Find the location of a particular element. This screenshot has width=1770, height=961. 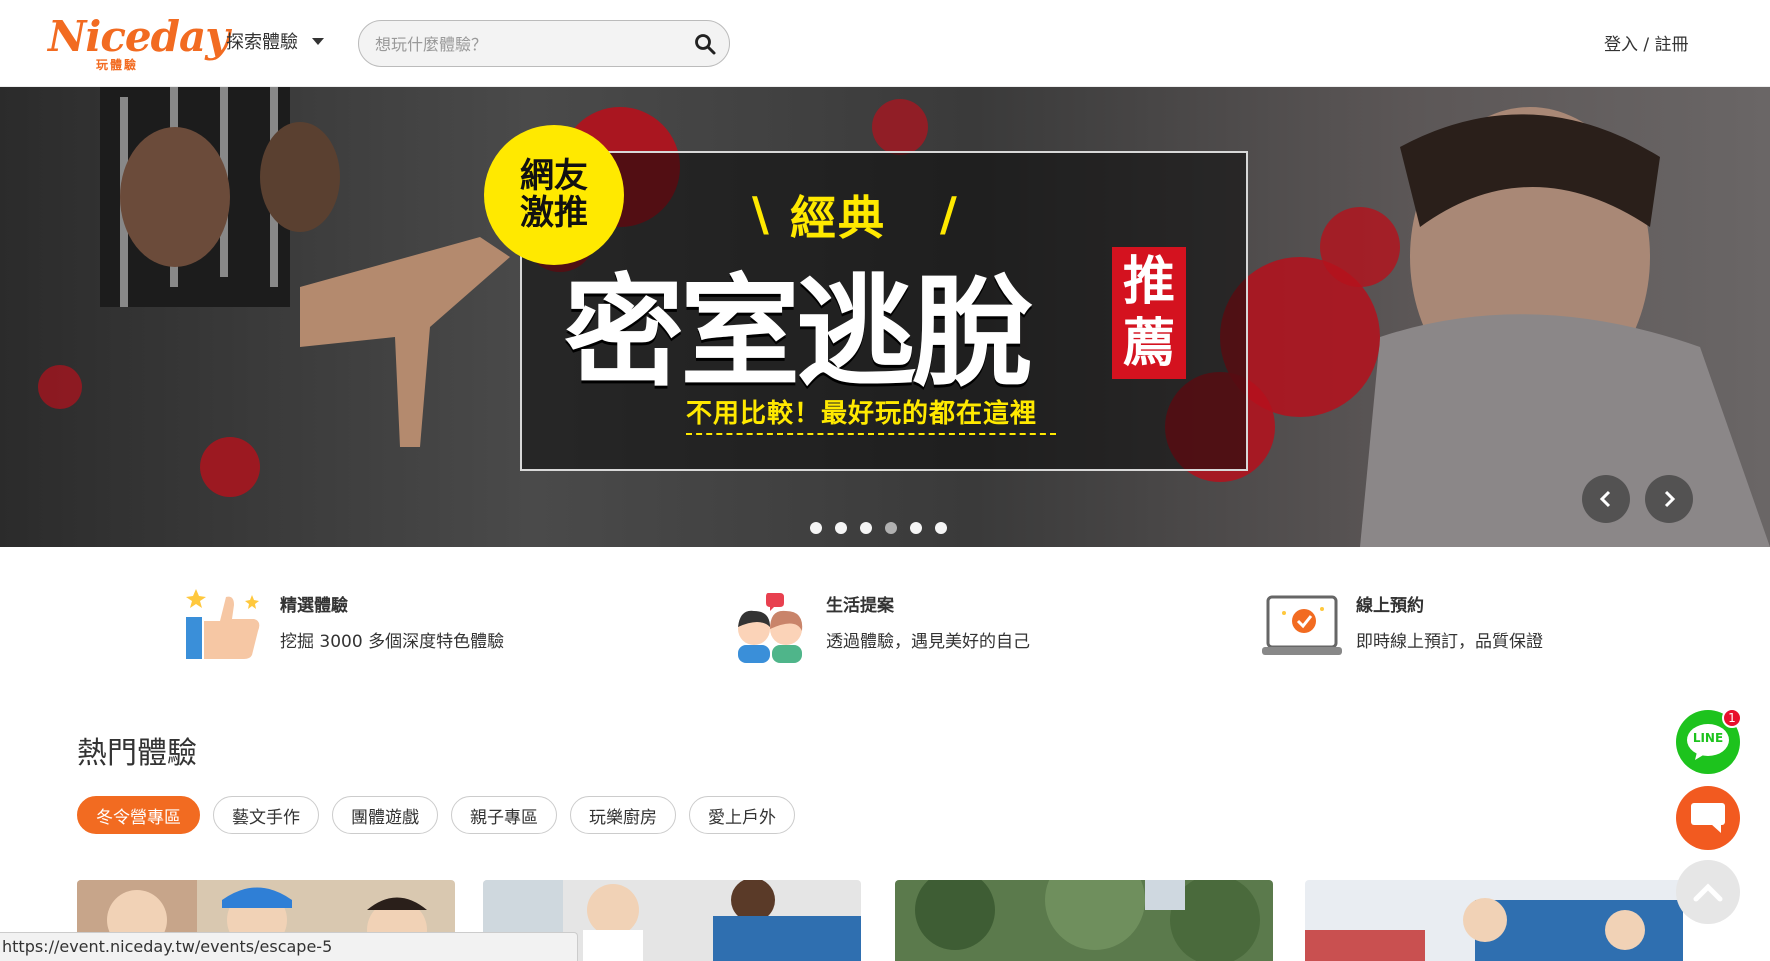

carousel-prev-button is located at coordinates (1606, 499).